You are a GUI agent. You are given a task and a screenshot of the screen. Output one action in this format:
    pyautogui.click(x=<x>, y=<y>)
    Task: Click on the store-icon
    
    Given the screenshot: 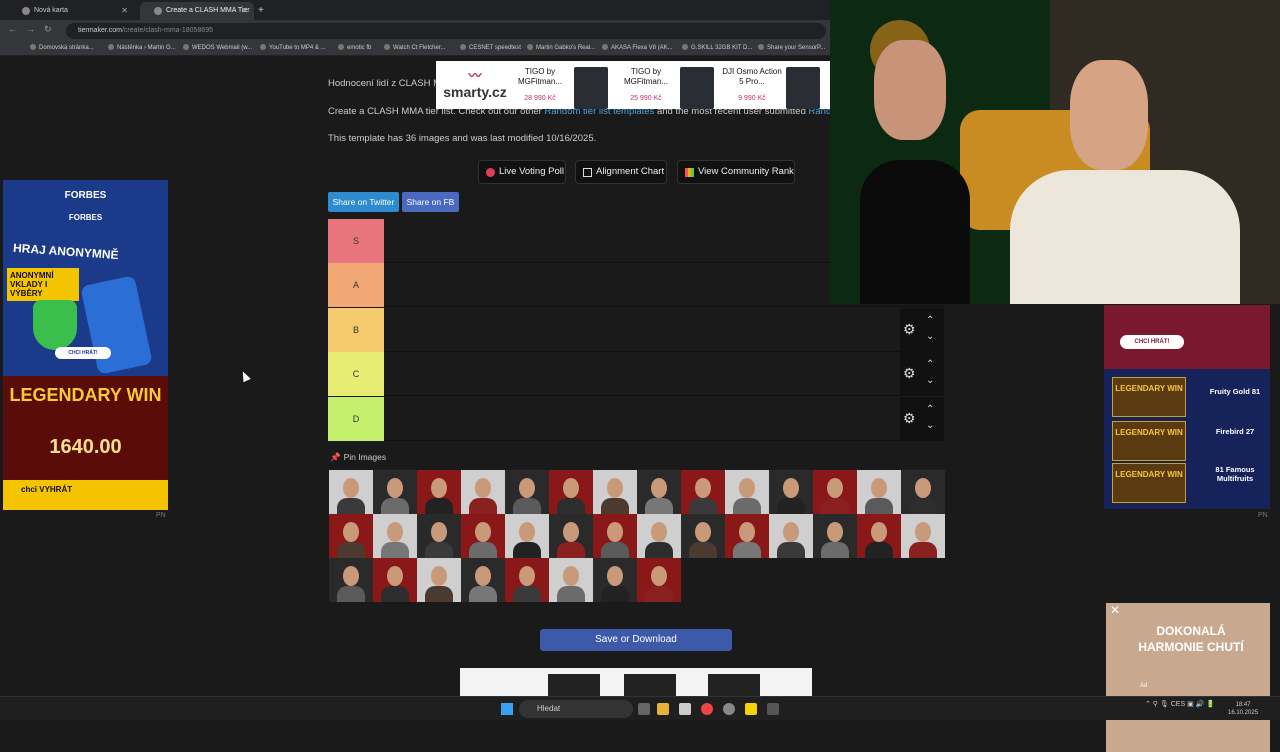 What is the action you would take?
    pyautogui.click(x=685, y=709)
    